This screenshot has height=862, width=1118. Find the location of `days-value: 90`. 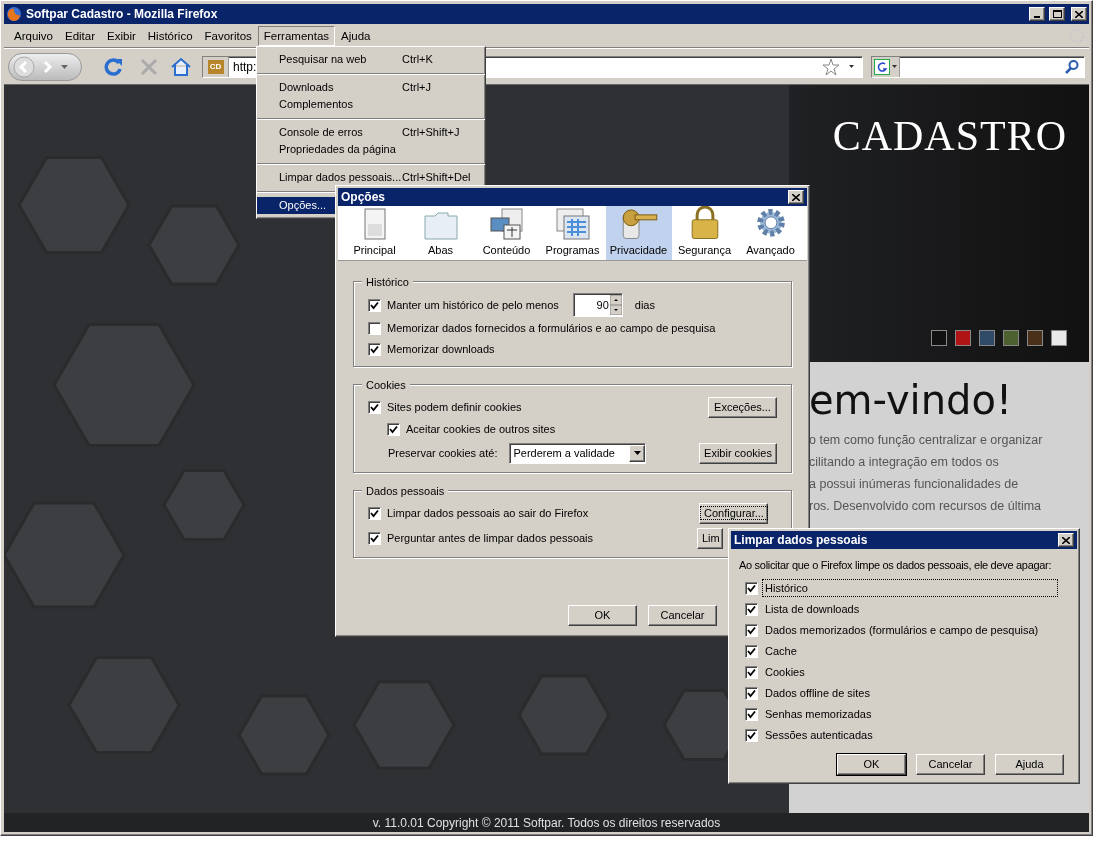

days-value: 90 is located at coordinates (602, 305).